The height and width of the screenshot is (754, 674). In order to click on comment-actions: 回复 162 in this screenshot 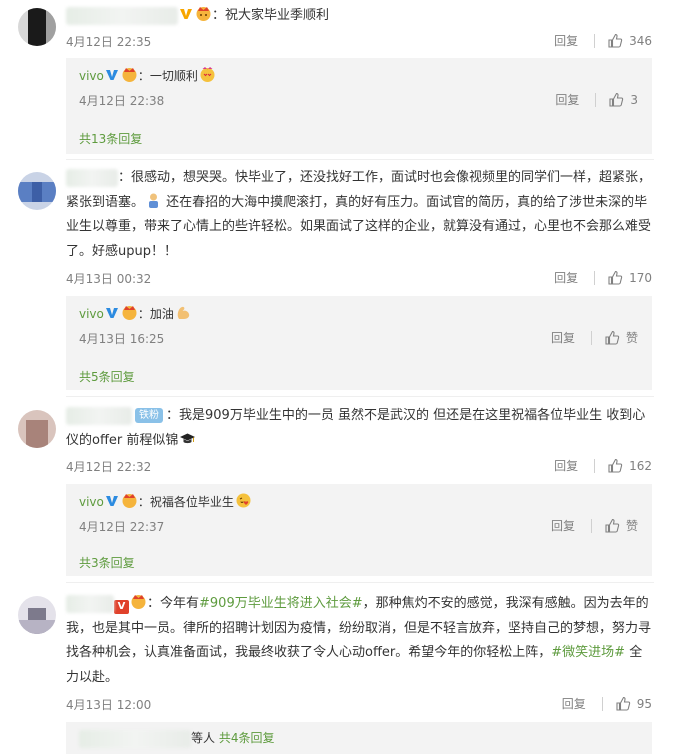, I will do `click(603, 465)`.